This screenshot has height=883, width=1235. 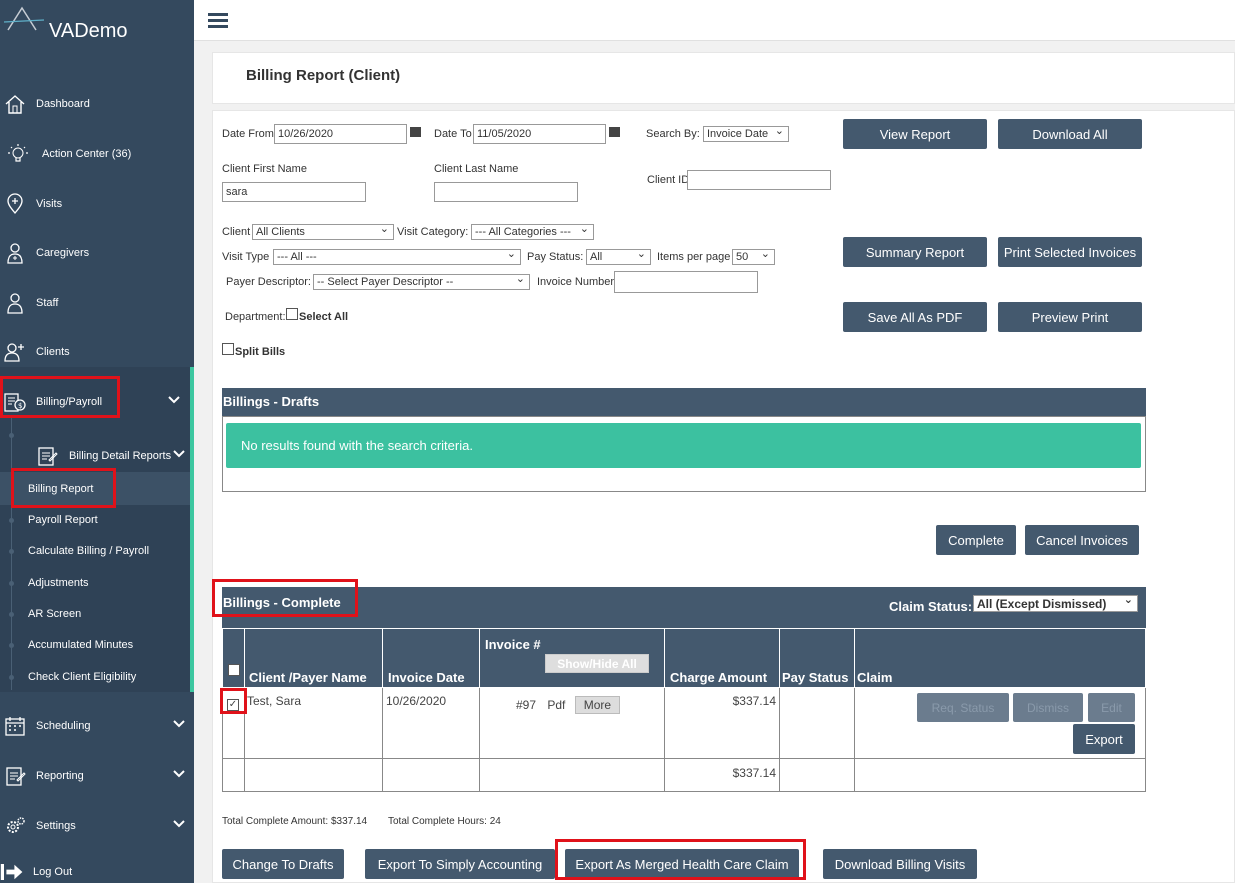 What do you see at coordinates (97, 253) in the screenshot?
I see `sidebar-item-caregivers: Caregivers` at bounding box center [97, 253].